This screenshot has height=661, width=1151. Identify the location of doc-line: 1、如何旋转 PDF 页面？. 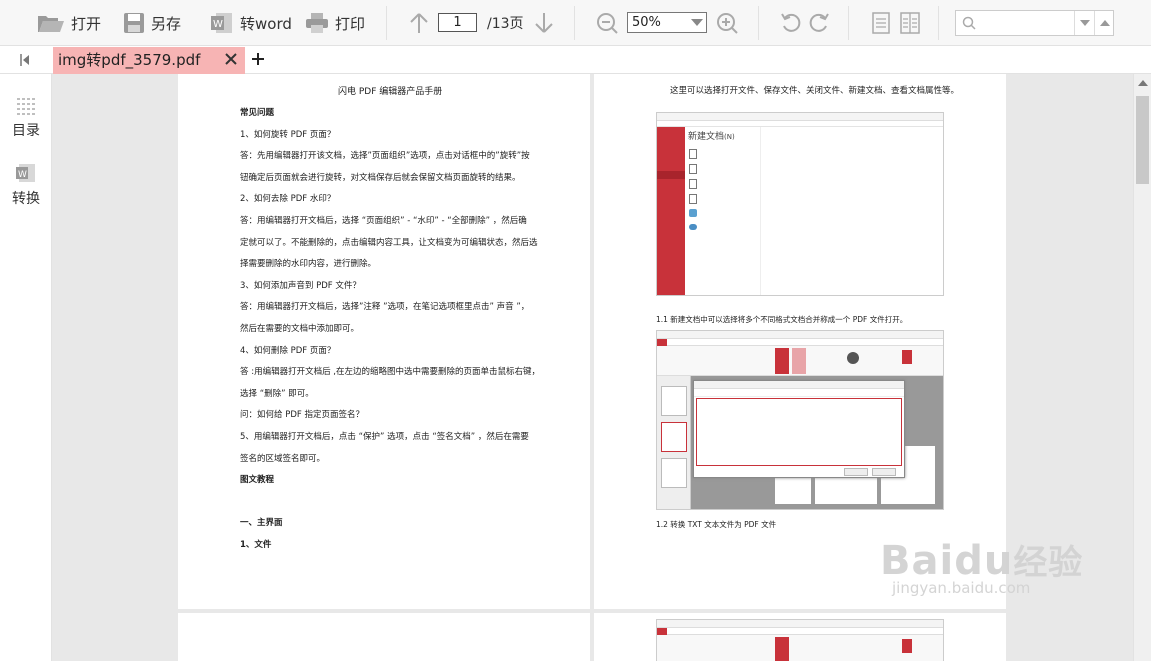
(288, 134).